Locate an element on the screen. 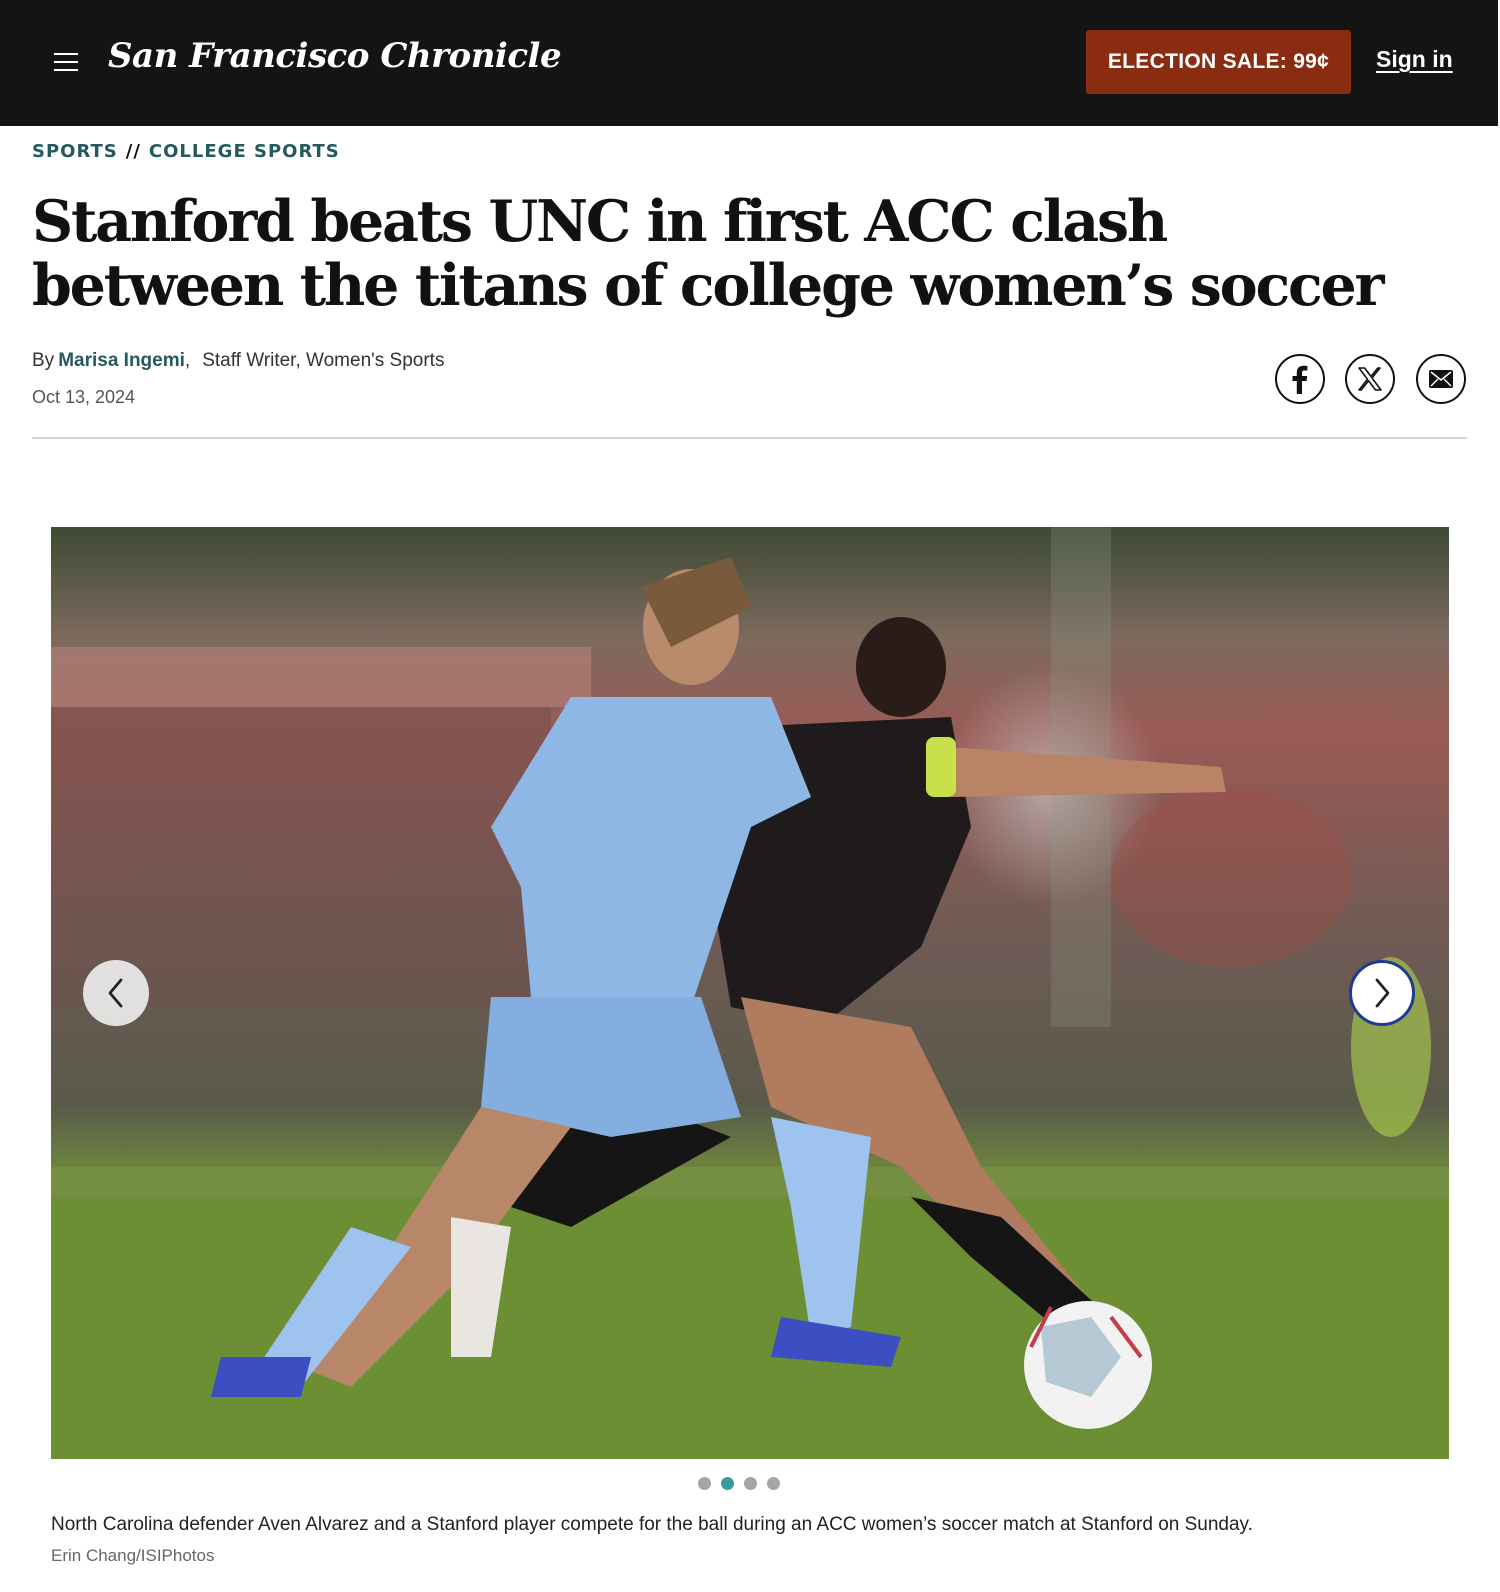  sign-in-link: Sign in is located at coordinates (1414, 59).